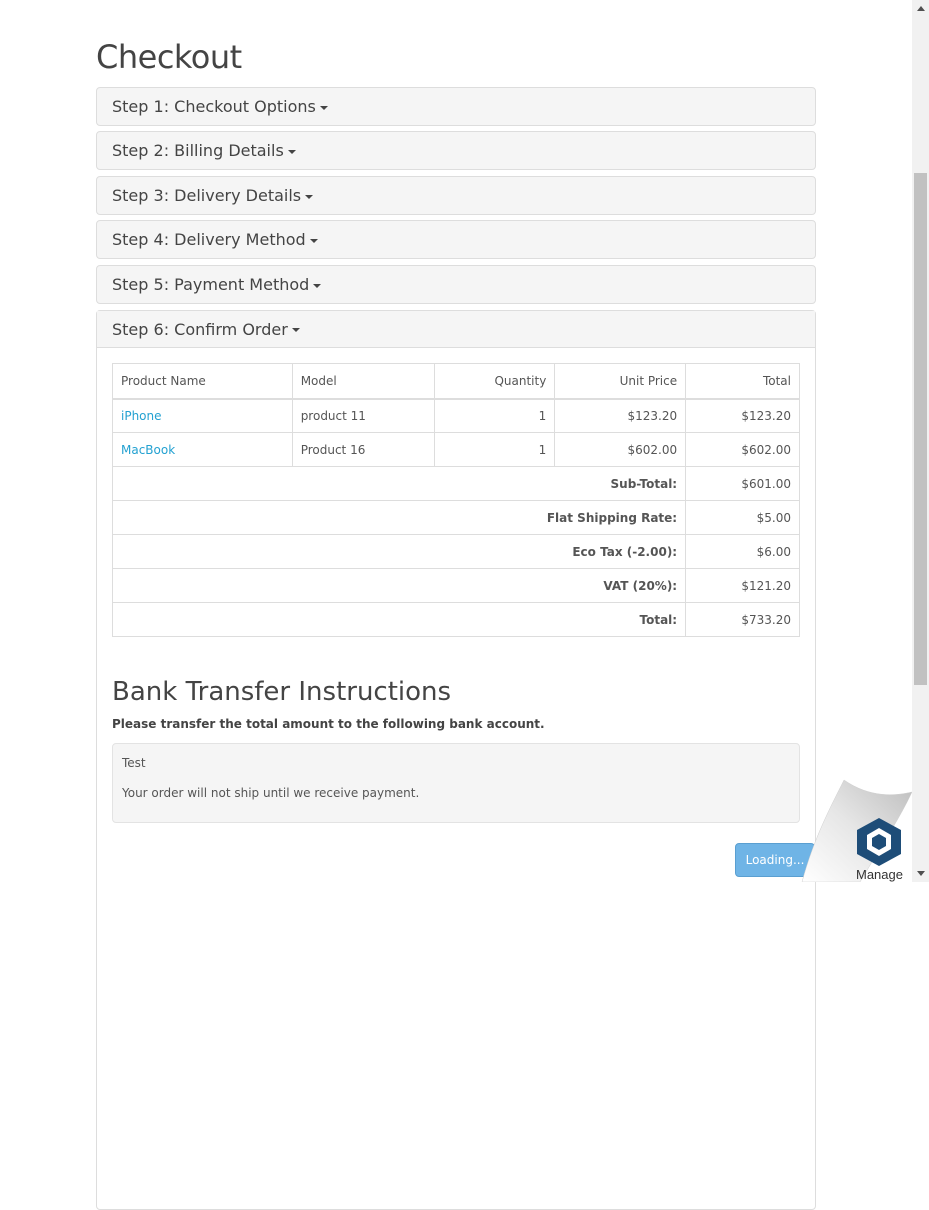 Image resolution: width=929 pixels, height=1210 pixels. What do you see at coordinates (921, 8) in the screenshot?
I see `scroll-up-arrow-icon` at bounding box center [921, 8].